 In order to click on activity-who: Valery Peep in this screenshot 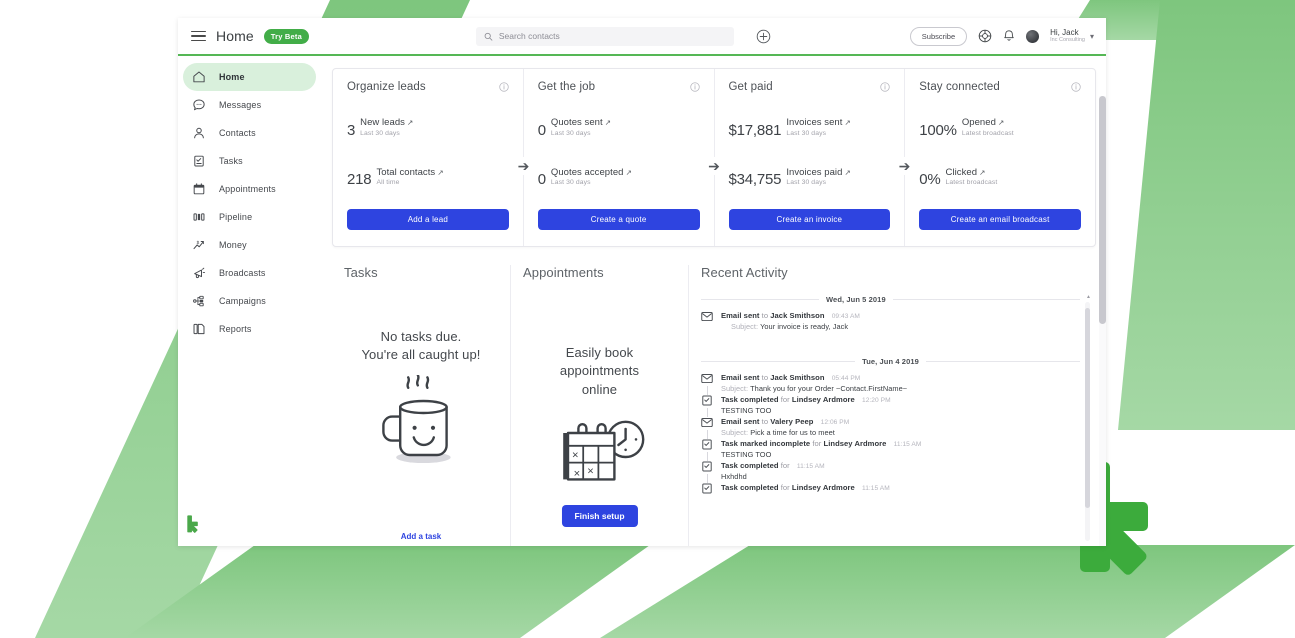, I will do `click(791, 421)`.